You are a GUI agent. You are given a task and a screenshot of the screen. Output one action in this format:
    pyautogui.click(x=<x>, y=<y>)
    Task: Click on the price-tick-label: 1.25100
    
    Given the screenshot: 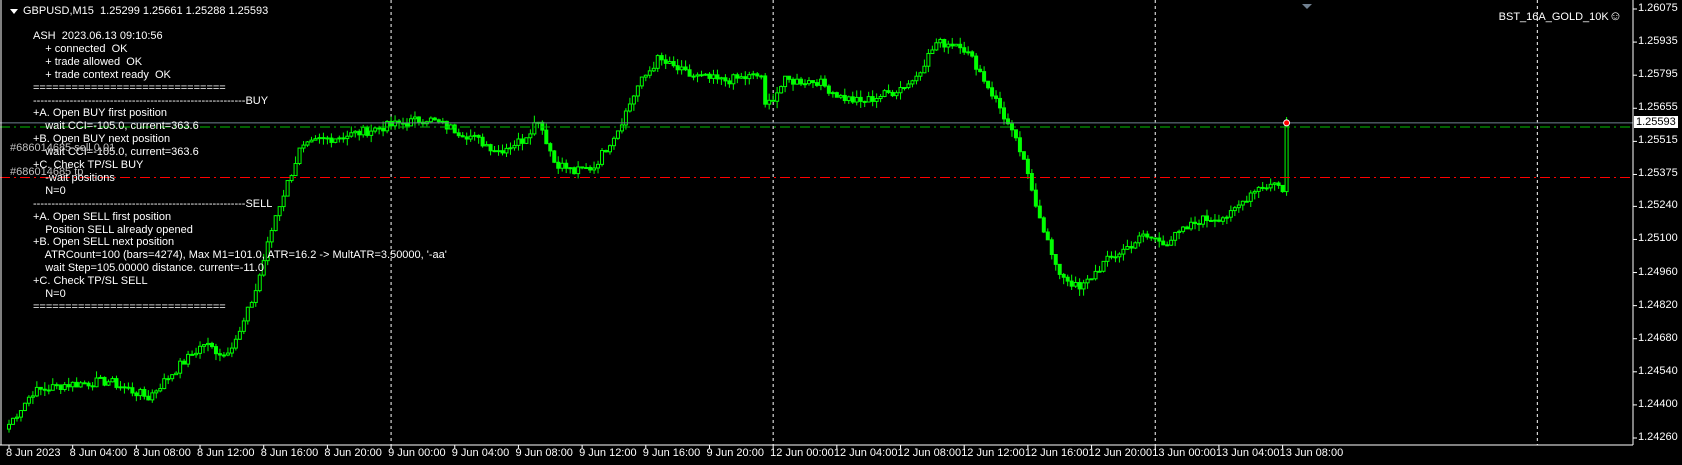 What is the action you would take?
    pyautogui.click(x=1658, y=238)
    